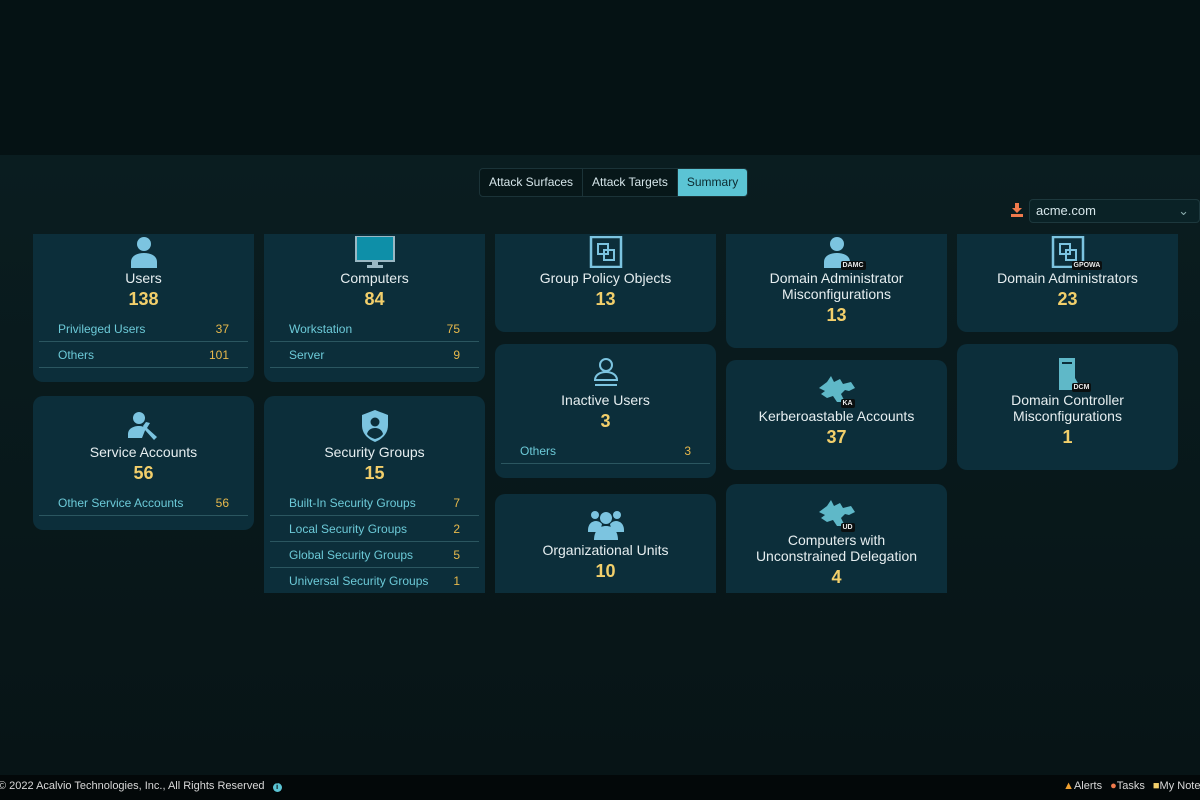 The image size is (1200, 800). Describe the element at coordinates (847, 403) in the screenshot. I see `icon-badge: KA` at that location.